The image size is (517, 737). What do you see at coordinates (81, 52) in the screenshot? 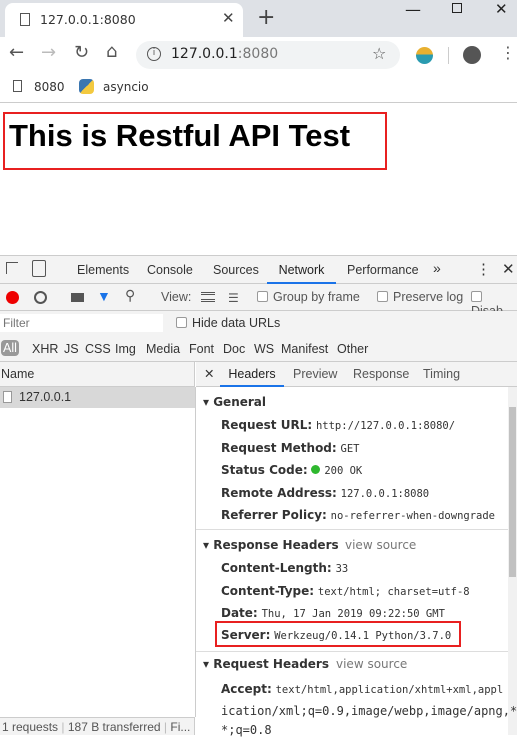
I see `reload-icon: ↻` at bounding box center [81, 52].